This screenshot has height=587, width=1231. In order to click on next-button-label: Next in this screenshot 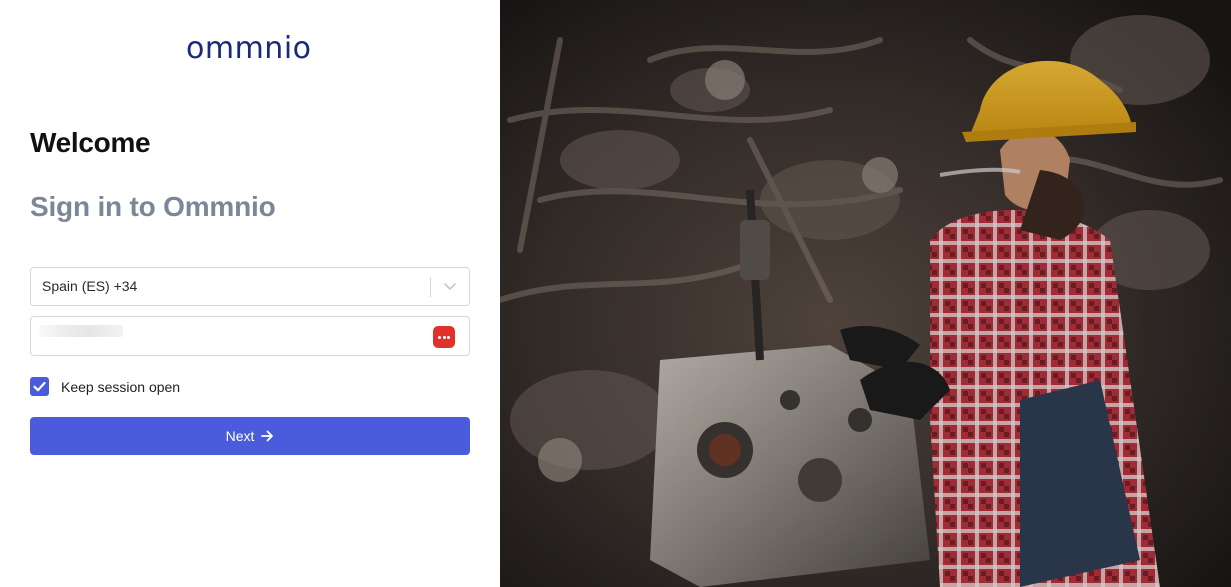, I will do `click(240, 436)`.